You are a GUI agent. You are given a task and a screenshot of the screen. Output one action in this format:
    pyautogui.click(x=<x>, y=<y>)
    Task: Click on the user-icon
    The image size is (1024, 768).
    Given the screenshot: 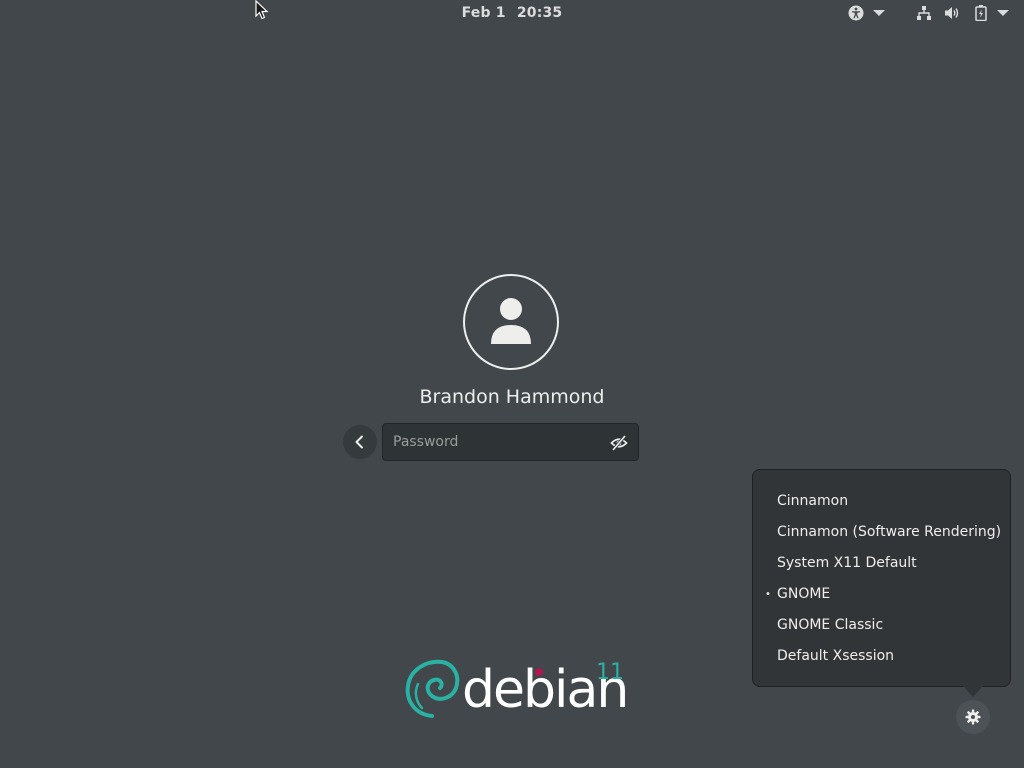 What is the action you would take?
    pyautogui.click(x=511, y=321)
    